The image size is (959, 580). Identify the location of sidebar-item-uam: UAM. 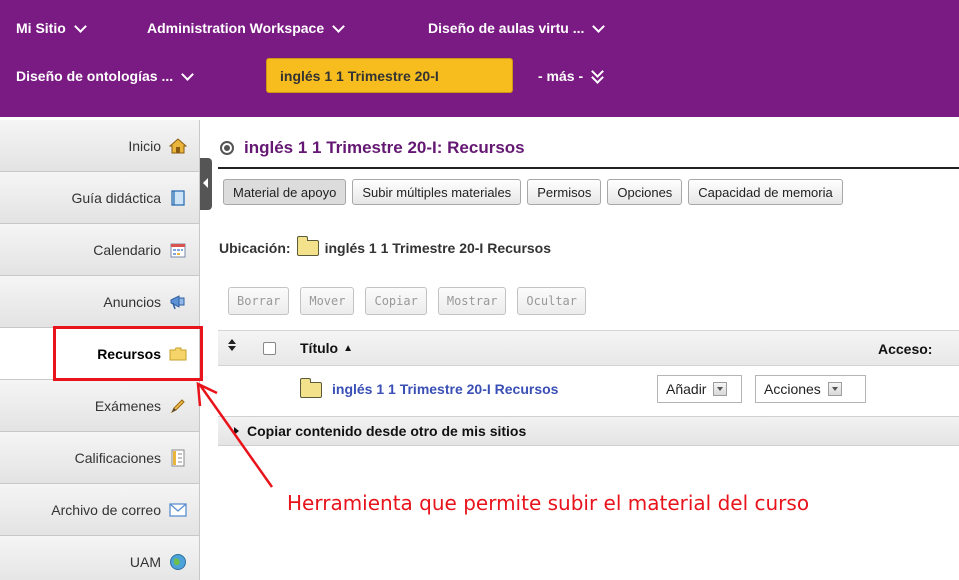
(100, 558).